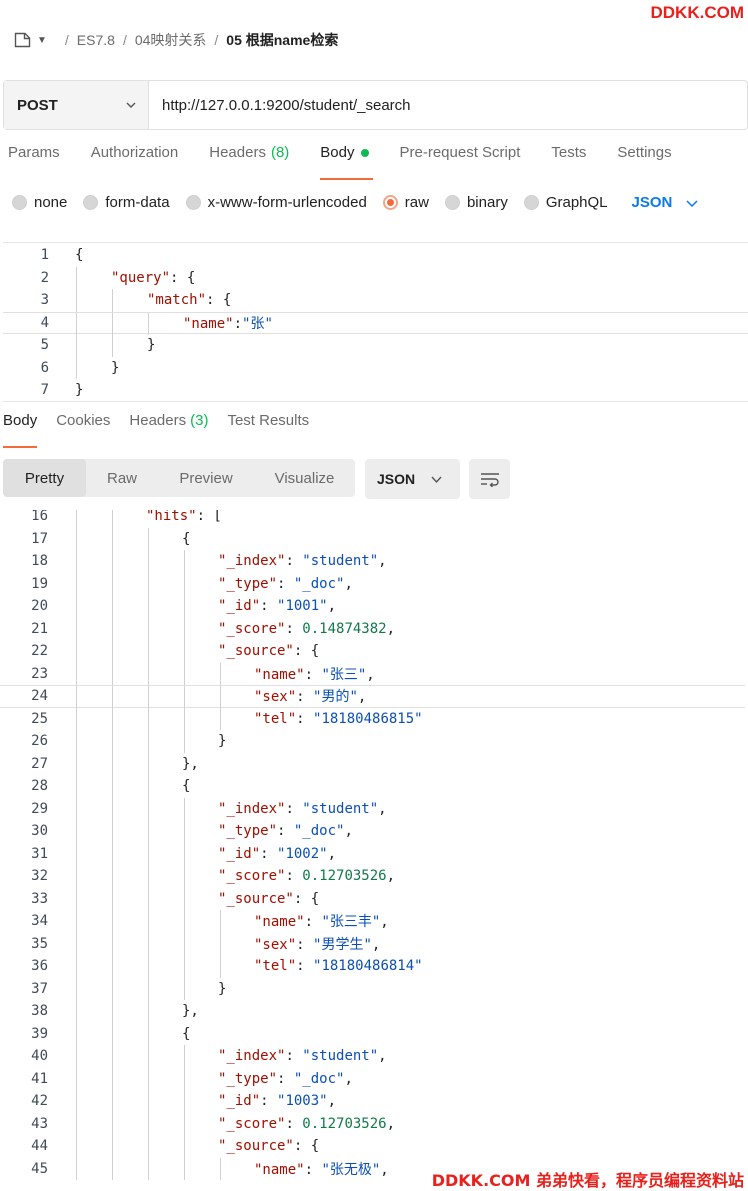 This screenshot has height=1191, width=748. Describe the element at coordinates (171, 40) in the screenshot. I see `breadcrumb-item-folder: 04映射关系` at that location.